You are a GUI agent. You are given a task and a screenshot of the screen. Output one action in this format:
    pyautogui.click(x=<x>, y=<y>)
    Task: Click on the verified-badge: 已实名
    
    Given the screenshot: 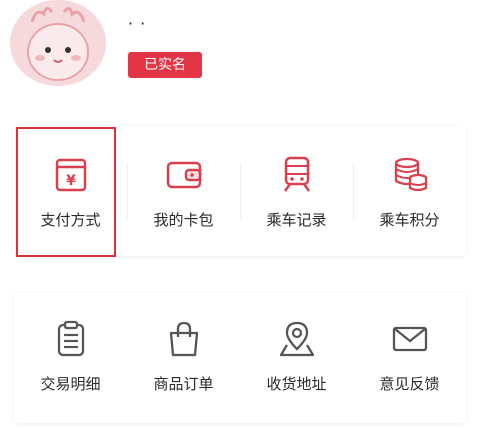 What is the action you would take?
    pyautogui.click(x=165, y=65)
    